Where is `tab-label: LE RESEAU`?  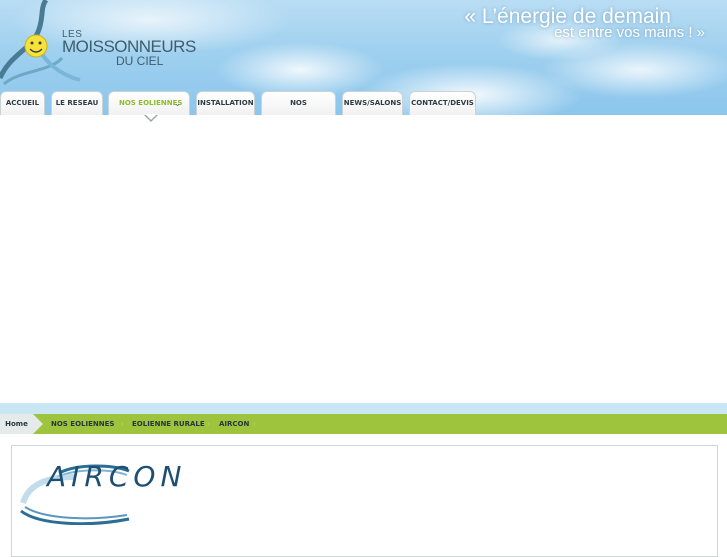 tab-label: LE RESEAU is located at coordinates (77, 103).